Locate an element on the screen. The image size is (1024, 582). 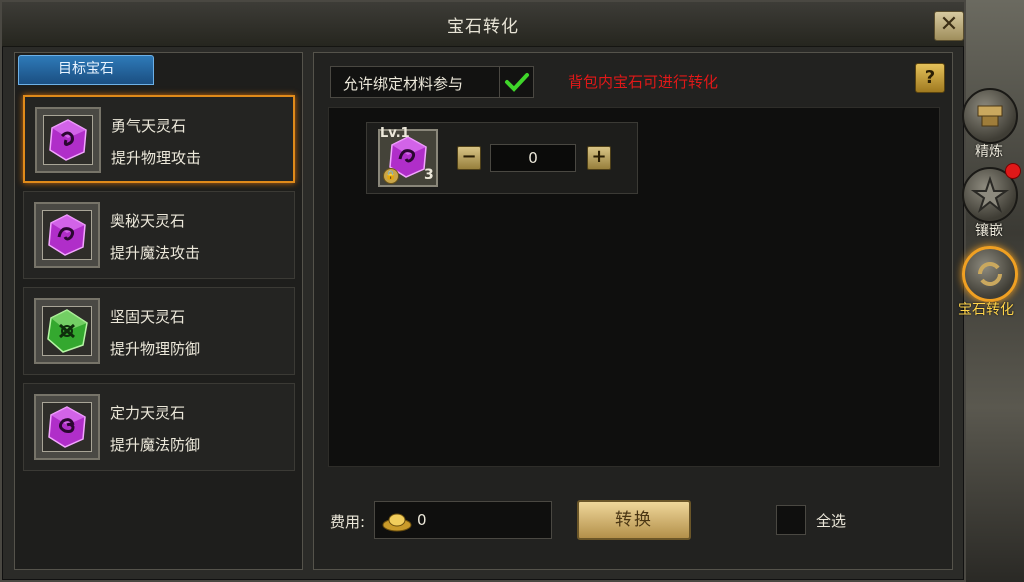
window-title: 宝石转化 is located at coordinates (483, 27).